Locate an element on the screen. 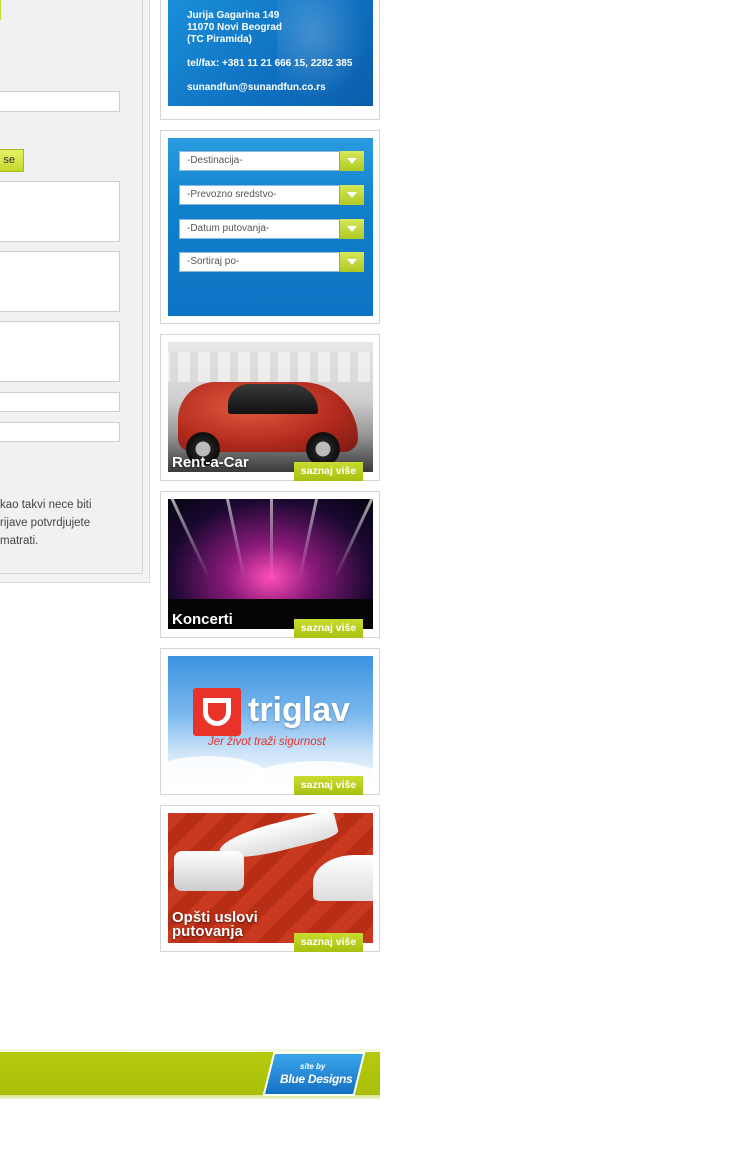 The height and width of the screenshot is (1174, 730). triglav-slogan: Jer život traži sigurnost is located at coordinates (267, 742).